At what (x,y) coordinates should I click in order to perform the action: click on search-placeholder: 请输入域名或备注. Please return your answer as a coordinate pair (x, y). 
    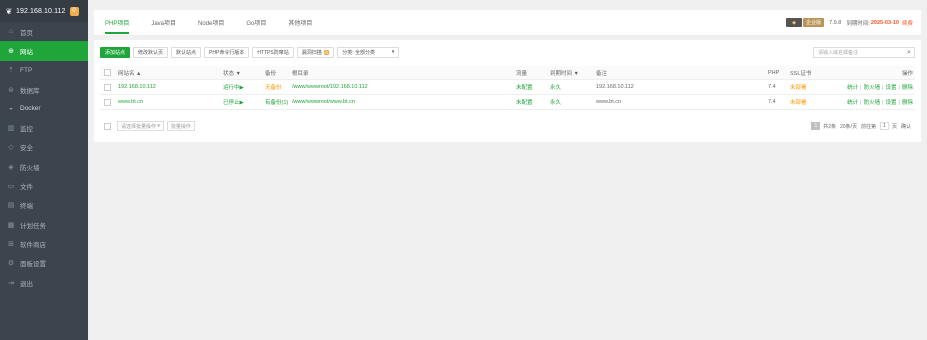
    Looking at the image, I should click on (838, 52).